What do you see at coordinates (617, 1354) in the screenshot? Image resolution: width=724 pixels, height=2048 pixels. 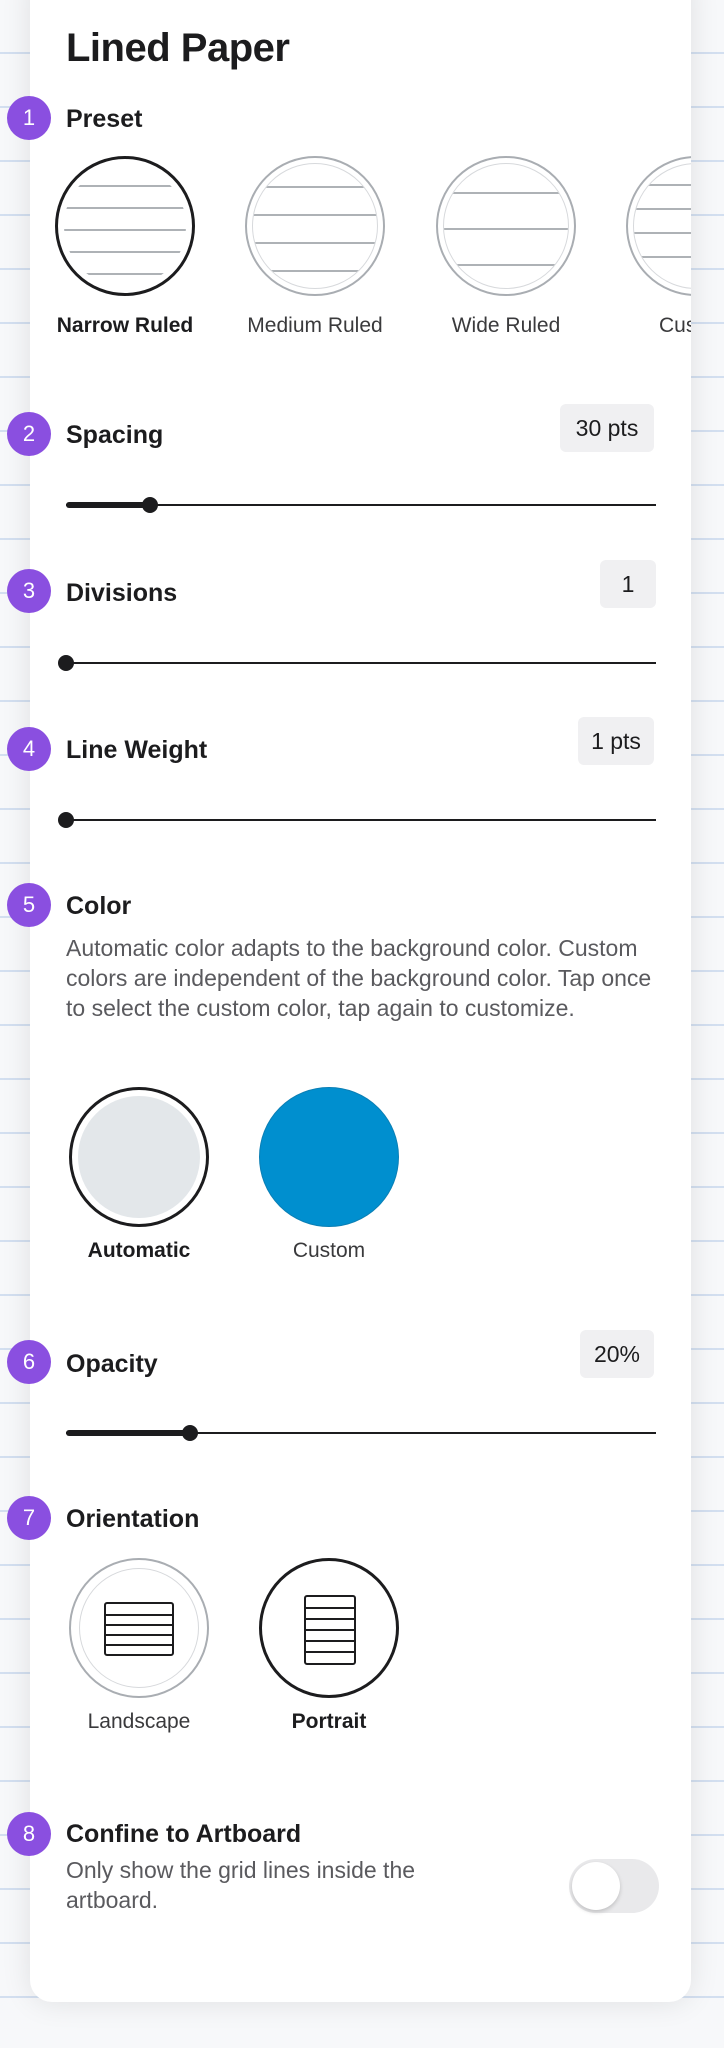 I see `opacity-value: 20%` at bounding box center [617, 1354].